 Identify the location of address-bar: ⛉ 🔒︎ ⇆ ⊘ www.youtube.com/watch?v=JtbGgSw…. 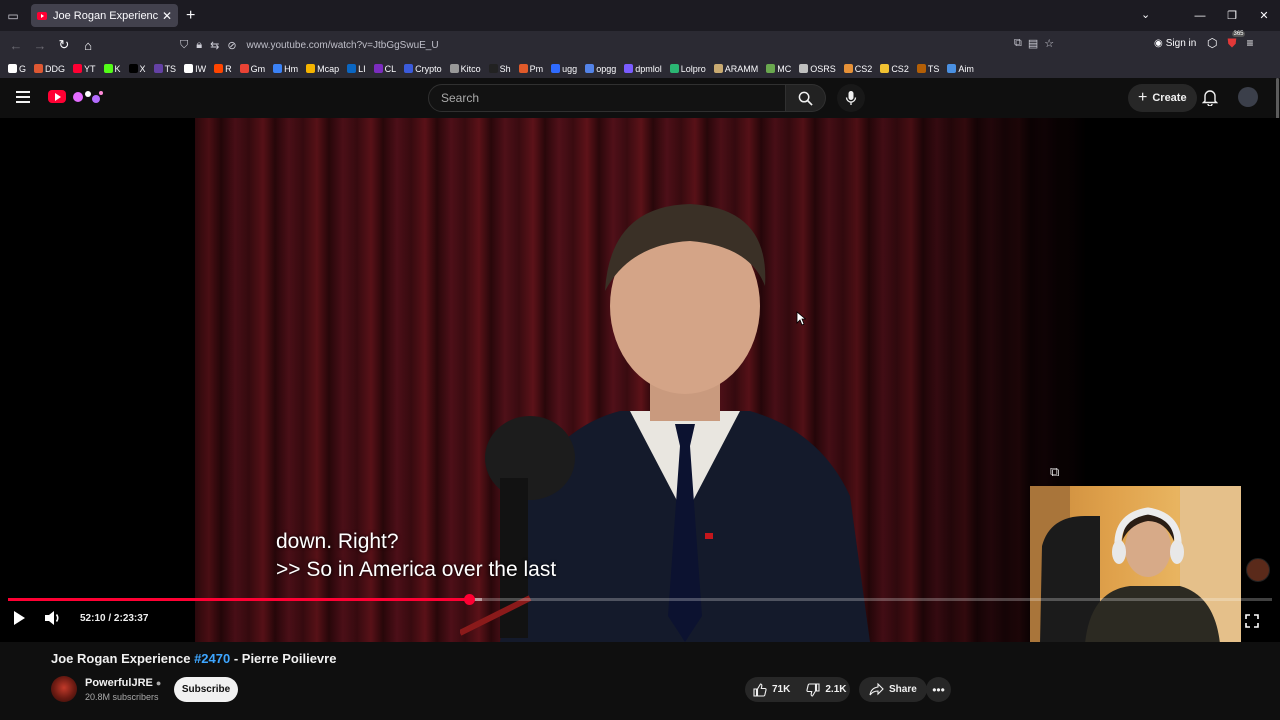
(624, 45).